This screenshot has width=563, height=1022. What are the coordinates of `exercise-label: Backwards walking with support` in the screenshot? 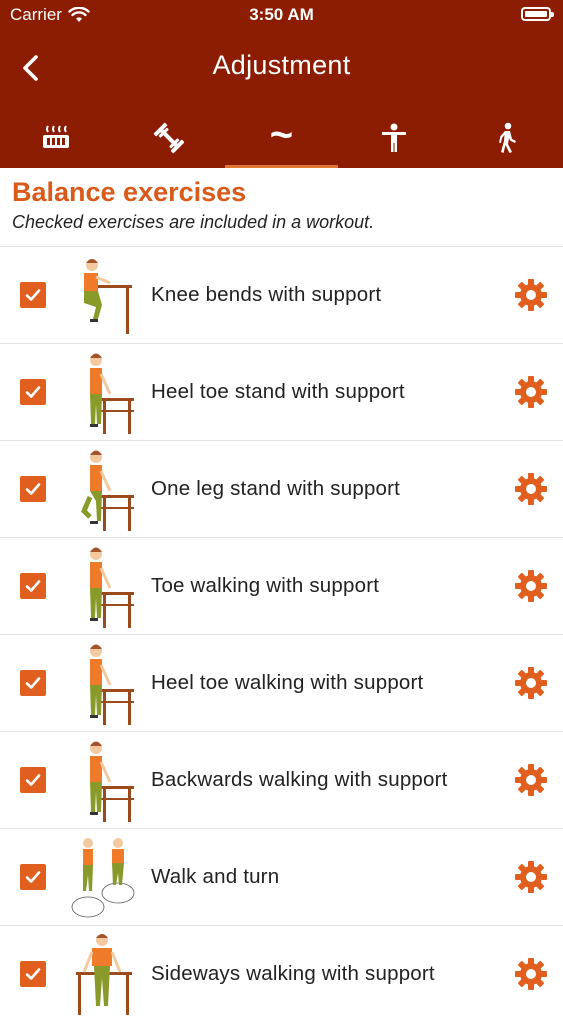 It's located at (299, 779).